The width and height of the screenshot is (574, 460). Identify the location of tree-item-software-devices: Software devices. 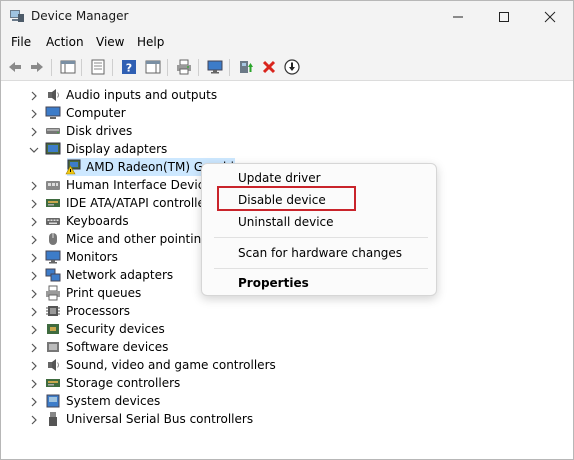
(285, 347).